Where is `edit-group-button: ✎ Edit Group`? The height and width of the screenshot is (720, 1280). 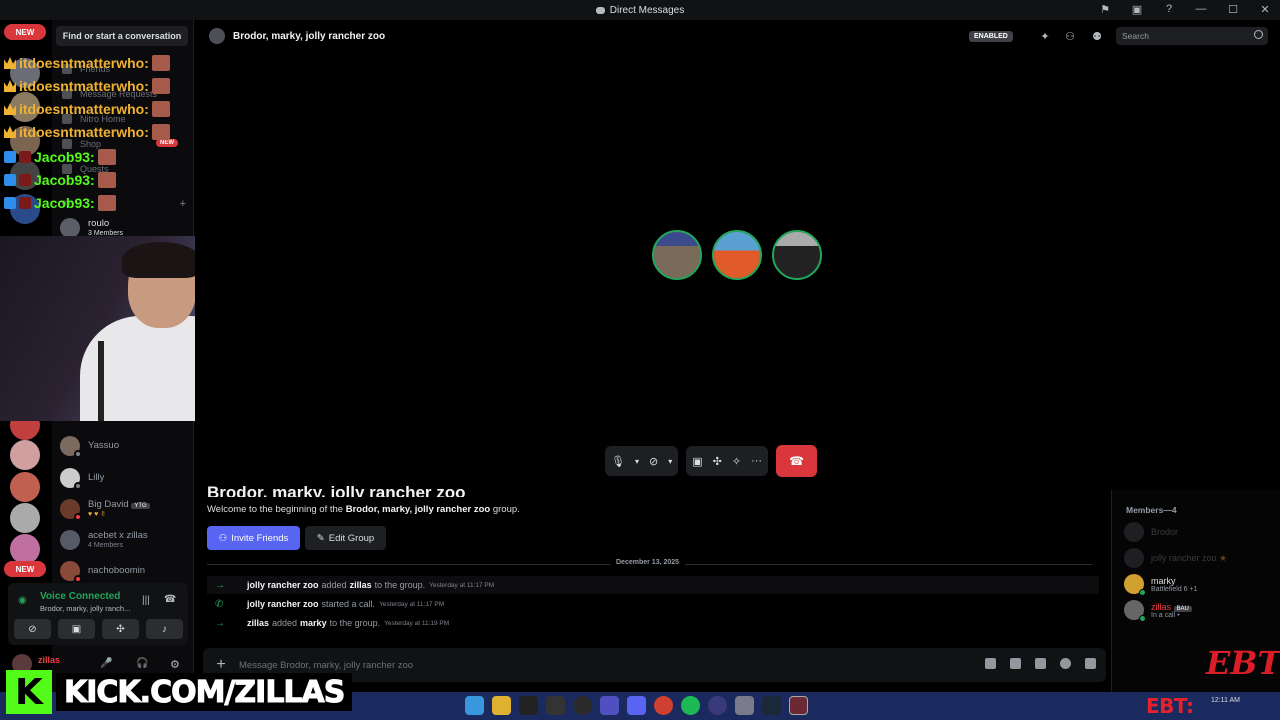
edit-group-button: ✎ Edit Group is located at coordinates (345, 538).